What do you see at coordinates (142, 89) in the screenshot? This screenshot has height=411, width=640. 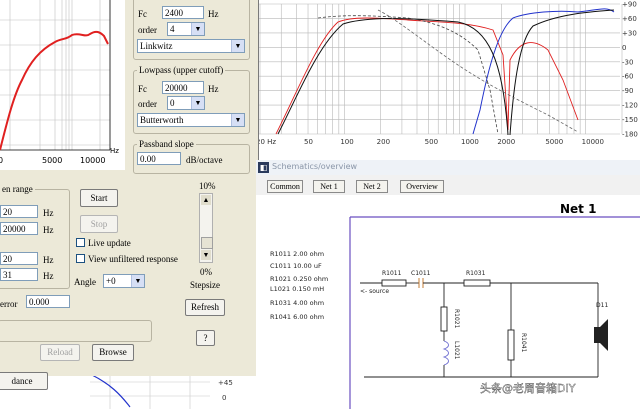 I see `lowpass-fc-label: Fc` at bounding box center [142, 89].